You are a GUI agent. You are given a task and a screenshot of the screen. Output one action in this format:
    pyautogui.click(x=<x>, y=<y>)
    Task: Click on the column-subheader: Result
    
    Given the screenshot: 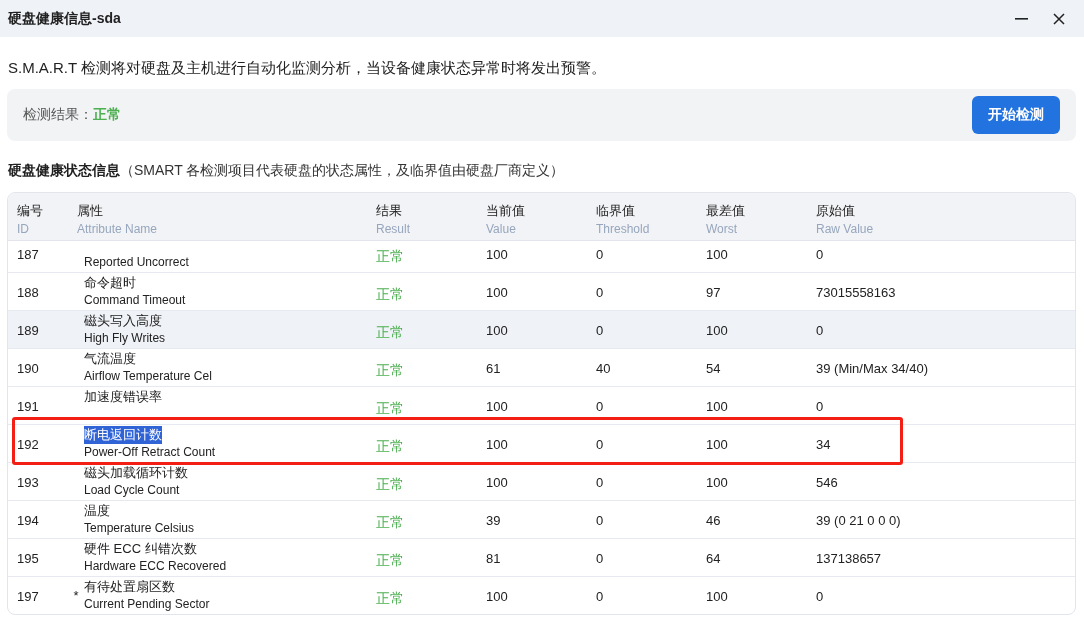 What is the action you would take?
    pyautogui.click(x=393, y=229)
    